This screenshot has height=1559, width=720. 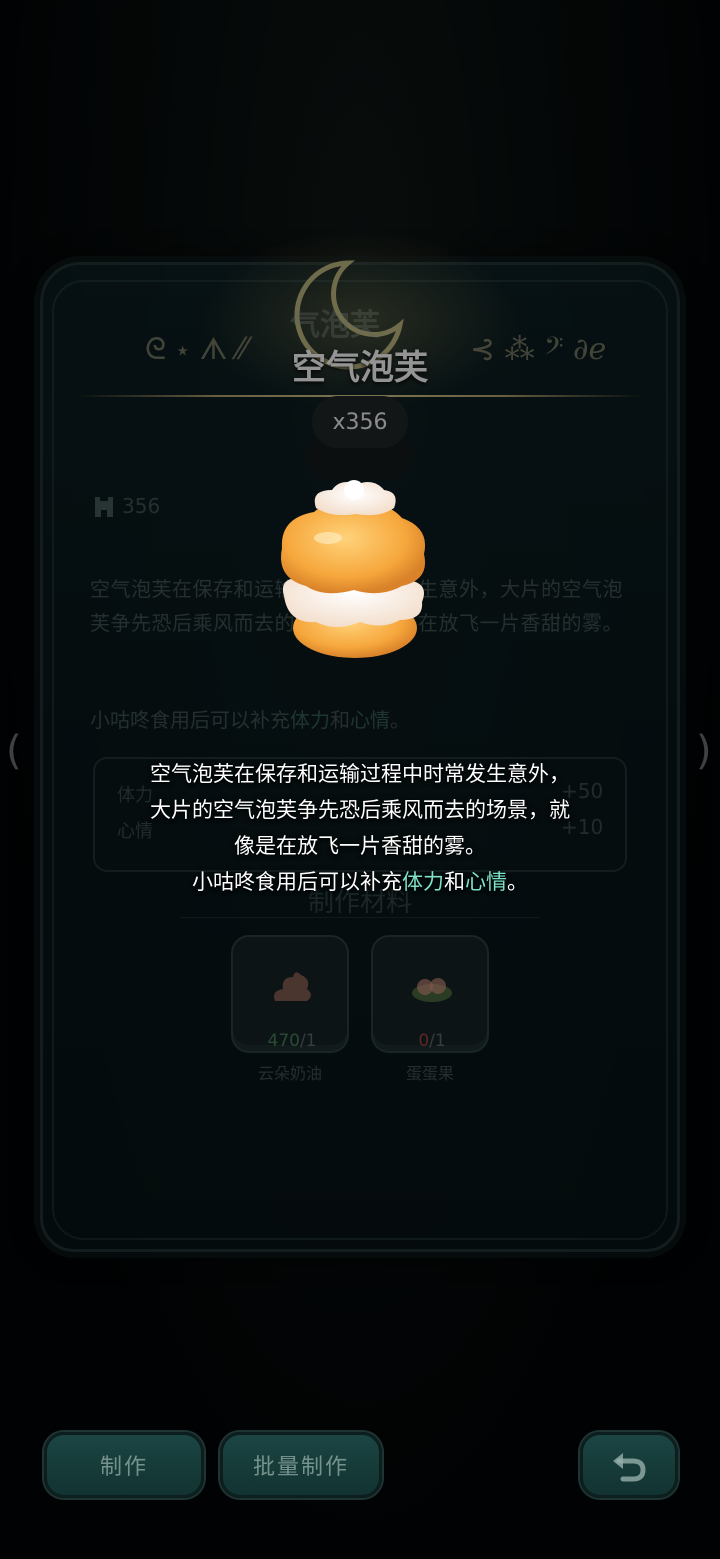 What do you see at coordinates (400, 720) in the screenshot?
I see `effect-suffix-bg: 。` at bounding box center [400, 720].